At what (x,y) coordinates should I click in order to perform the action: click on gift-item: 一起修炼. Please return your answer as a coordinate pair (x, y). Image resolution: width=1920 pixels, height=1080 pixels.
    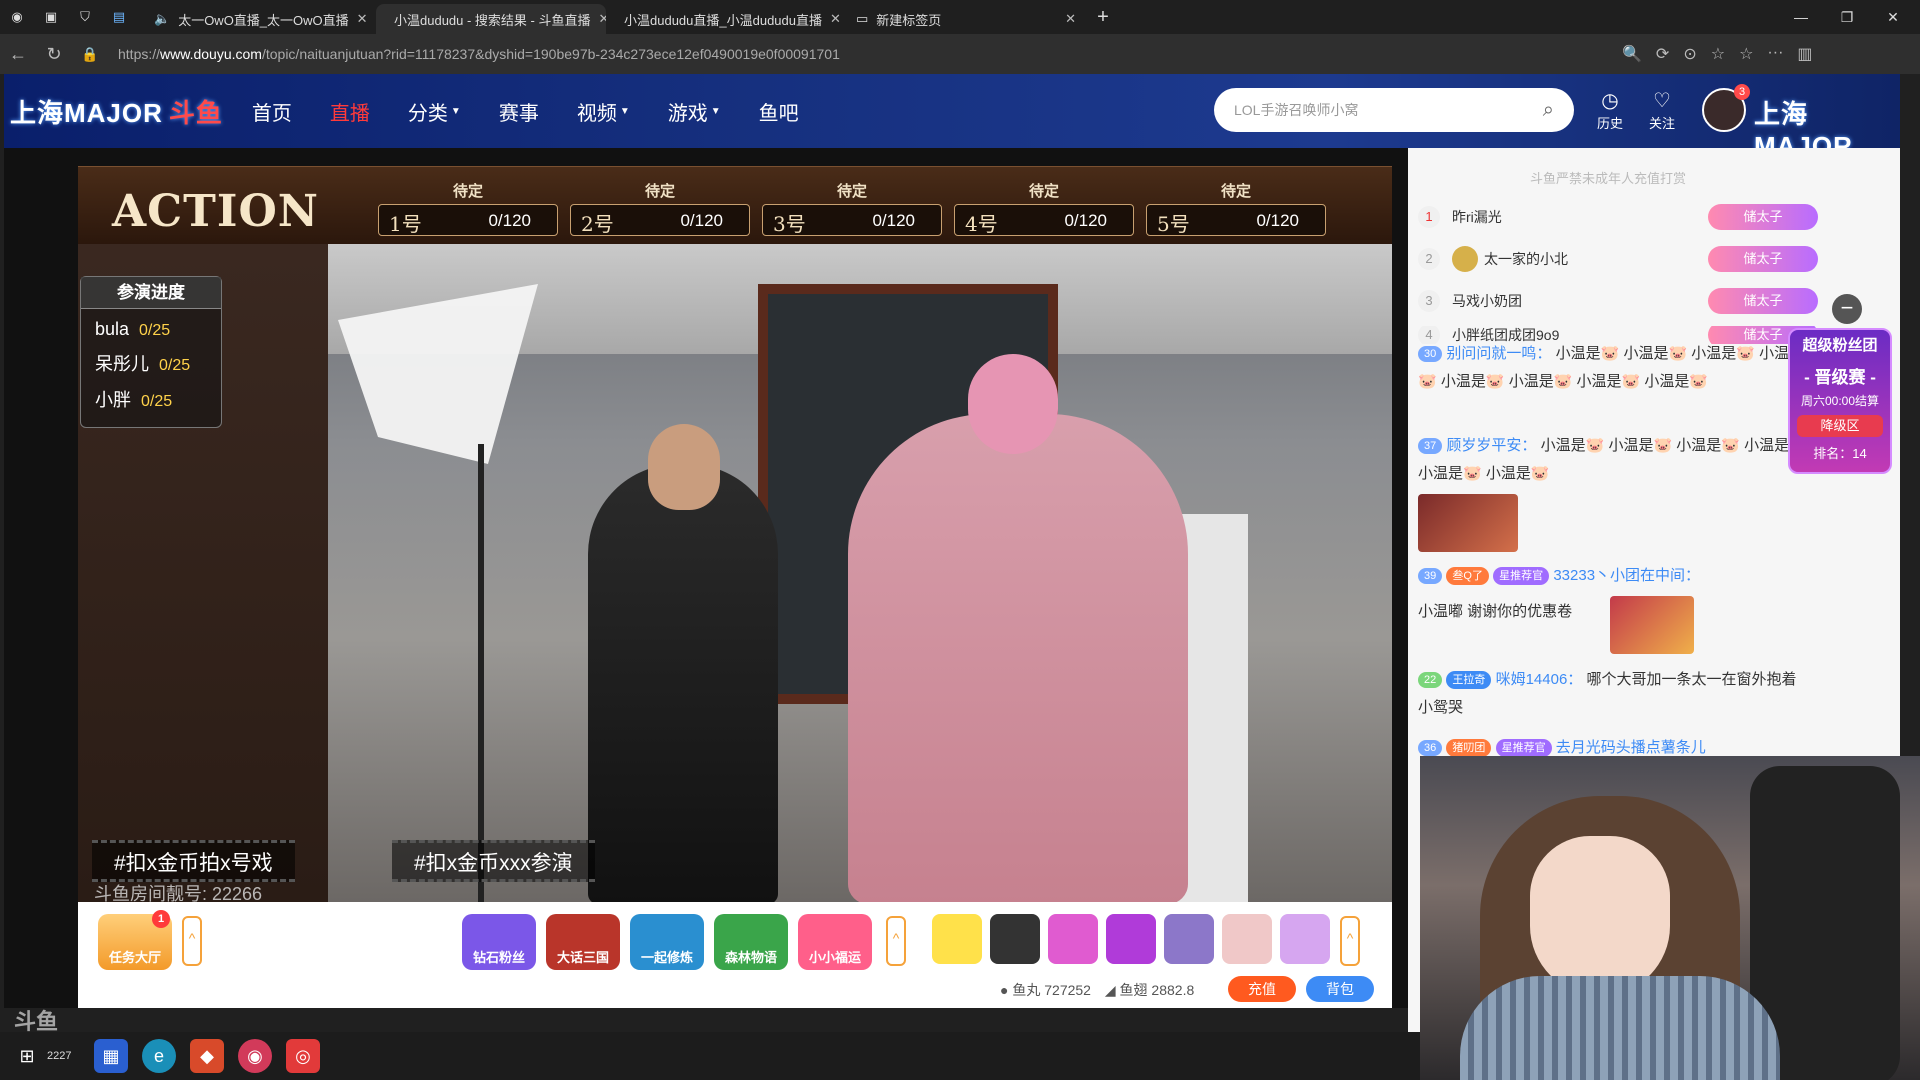
    Looking at the image, I should click on (667, 942).